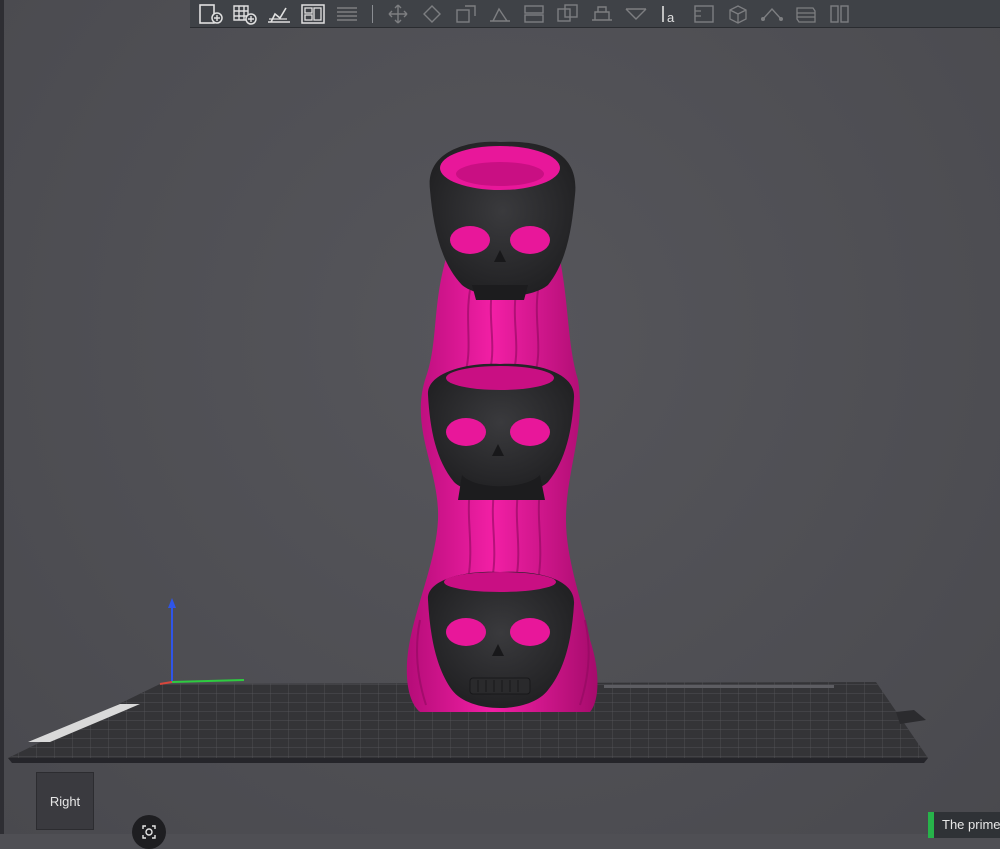 This screenshot has height=849, width=1000. What do you see at coordinates (208, 681) in the screenshot?
I see `x-axis` at bounding box center [208, 681].